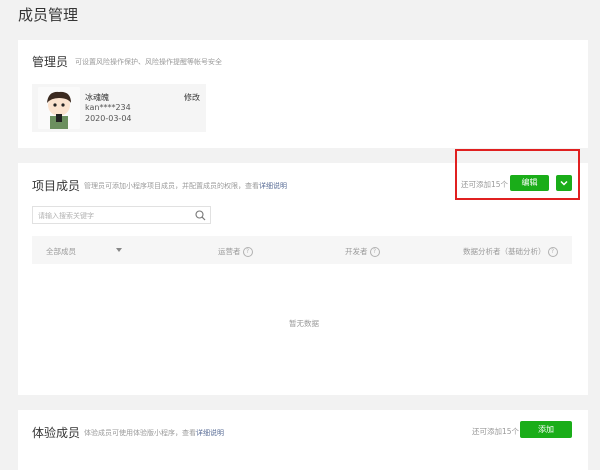 This screenshot has width=600, height=470. Describe the element at coordinates (108, 107) in the screenshot. I see `admin-account: kan****234` at that location.